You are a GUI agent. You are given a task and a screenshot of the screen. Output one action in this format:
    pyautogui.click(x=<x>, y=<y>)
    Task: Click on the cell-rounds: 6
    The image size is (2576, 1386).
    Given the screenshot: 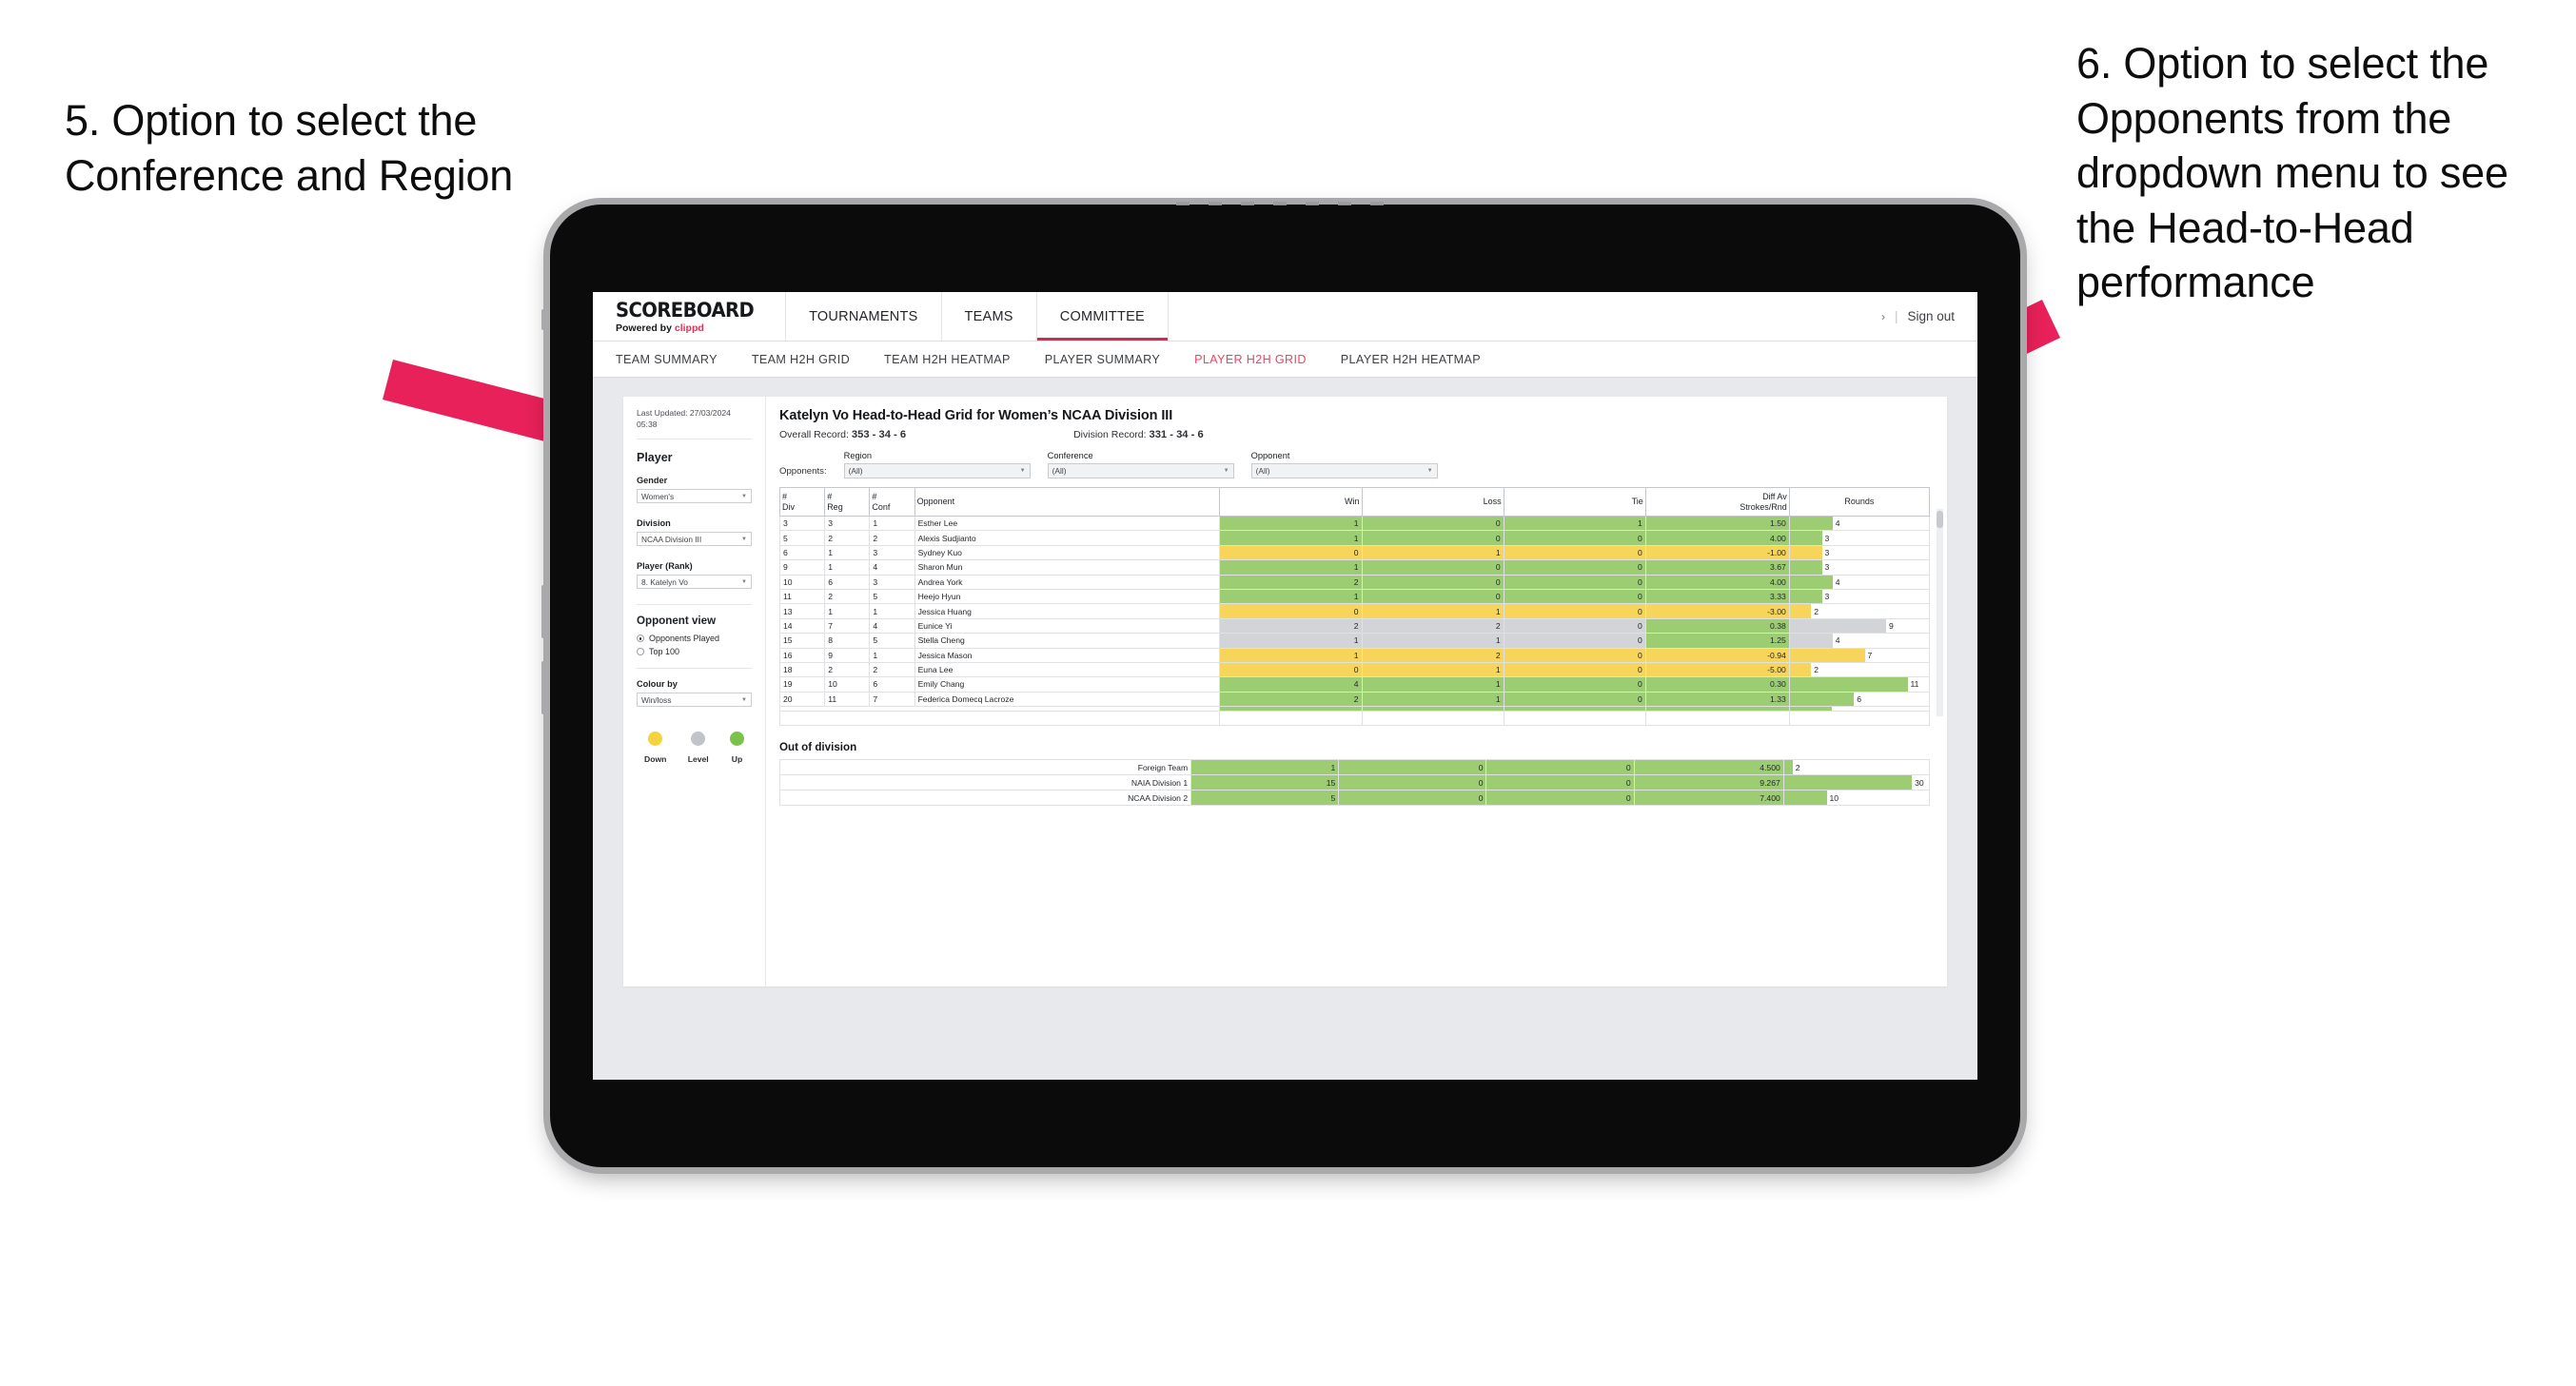 What is the action you would take?
    pyautogui.click(x=1859, y=699)
    